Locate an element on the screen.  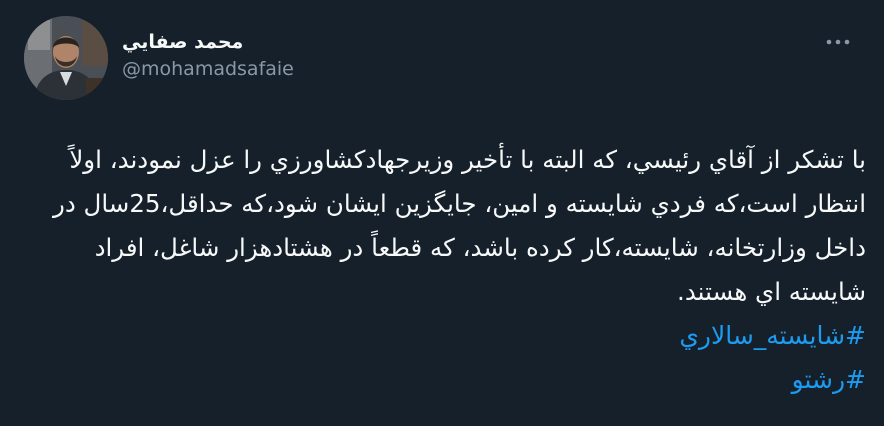
more-options-button is located at coordinates (838, 42).